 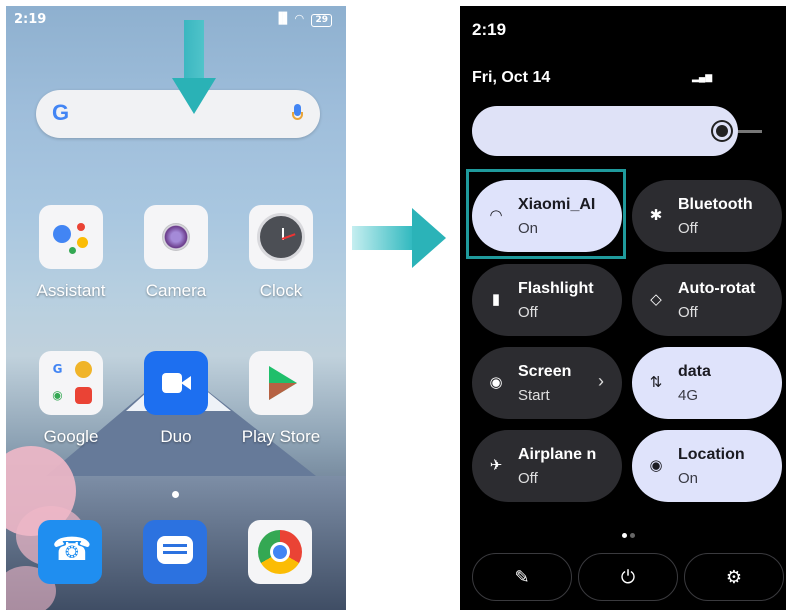 What do you see at coordinates (321, 20) in the screenshot?
I see `battery-icon: 29` at bounding box center [321, 20].